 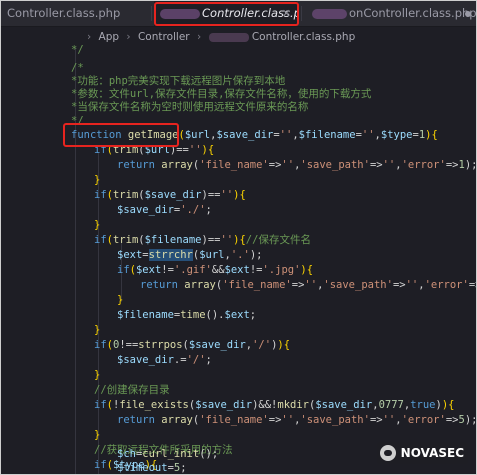 What do you see at coordinates (77, 50) in the screenshot?
I see `code-line: */` at bounding box center [77, 50].